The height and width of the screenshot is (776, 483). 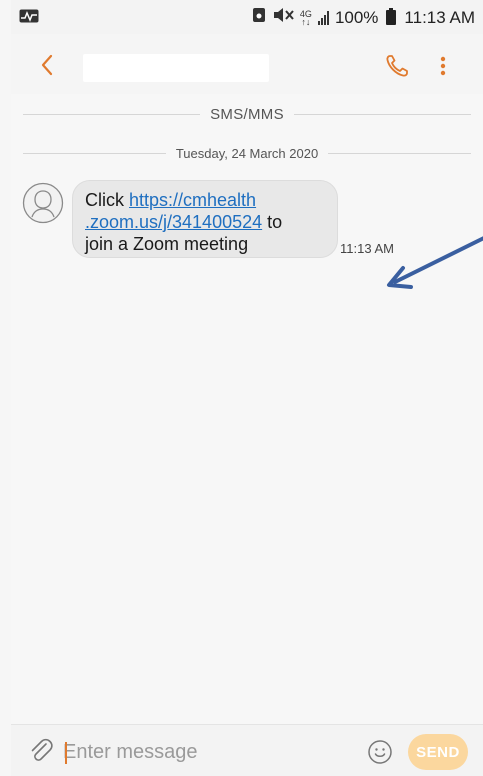 I want to click on battery-percent: 100%, so click(x=356, y=17).